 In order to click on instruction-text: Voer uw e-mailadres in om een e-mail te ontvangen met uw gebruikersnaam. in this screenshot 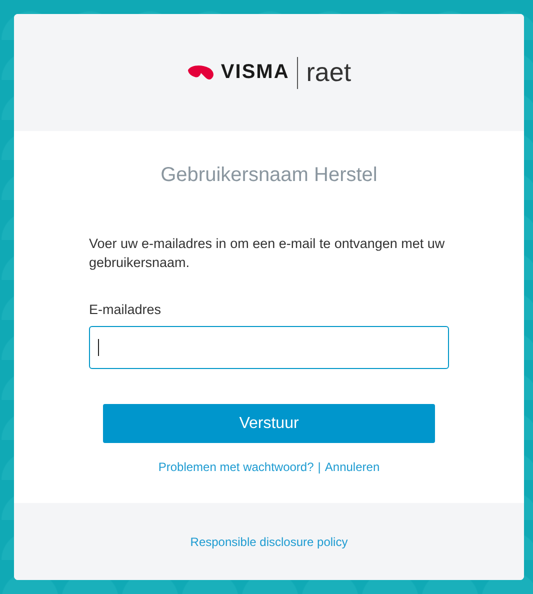, I will do `click(267, 253)`.